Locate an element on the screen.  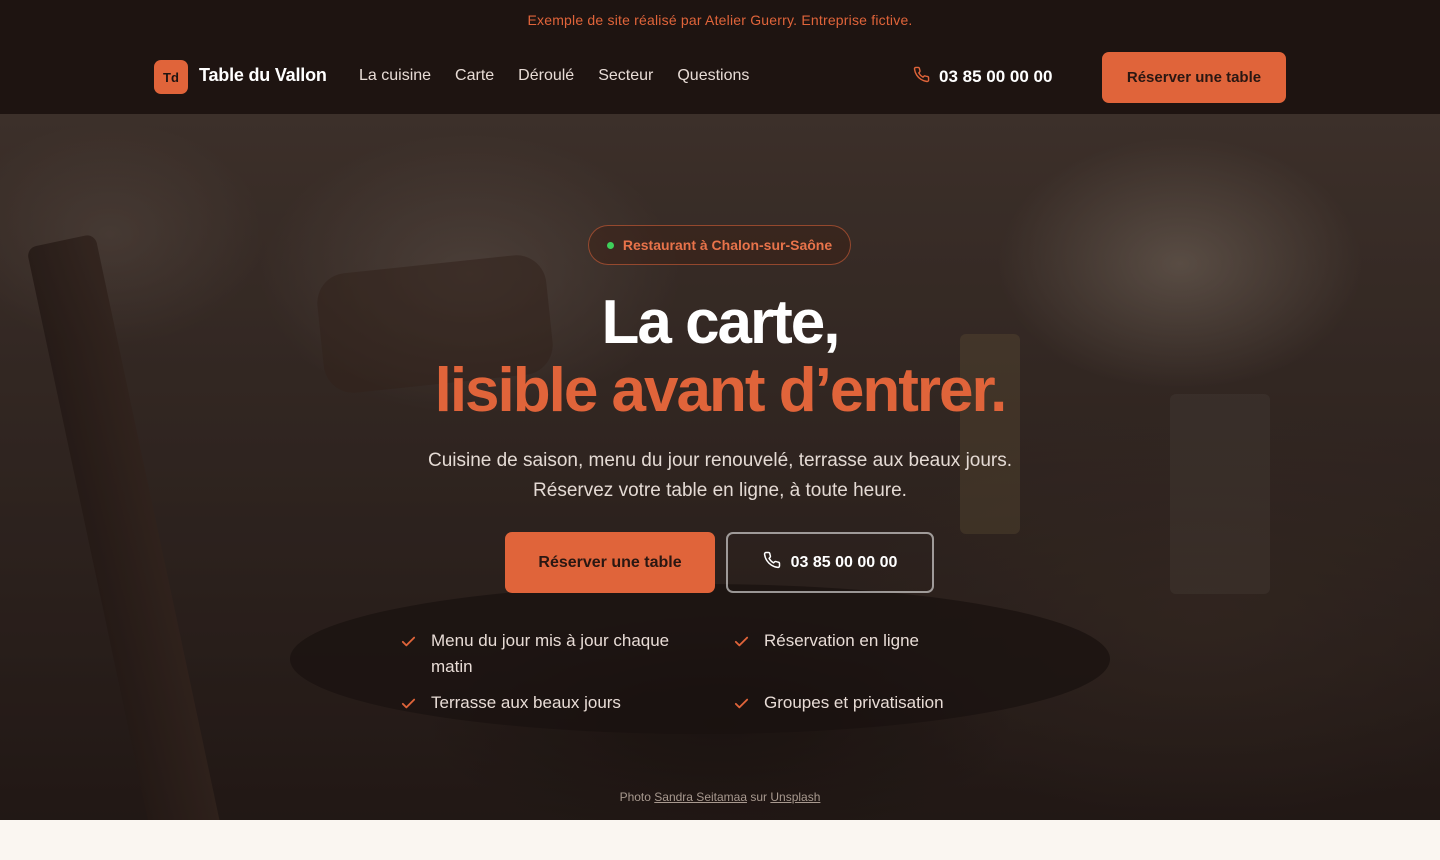
photo-credit: Photo Sandra Seitamaa sur Unsplash is located at coordinates (720, 797).